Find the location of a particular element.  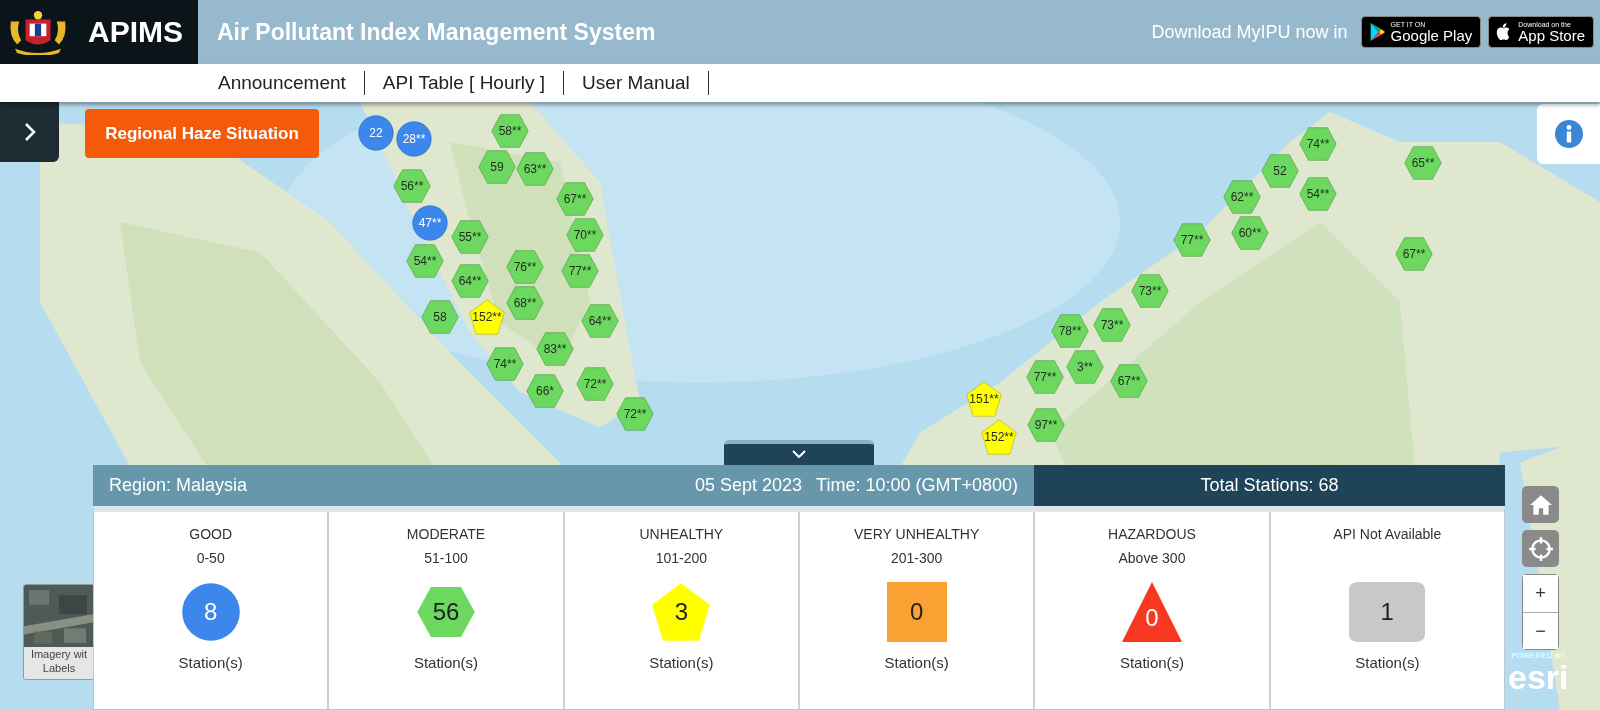

logo-text: APIMS is located at coordinates (135, 32).